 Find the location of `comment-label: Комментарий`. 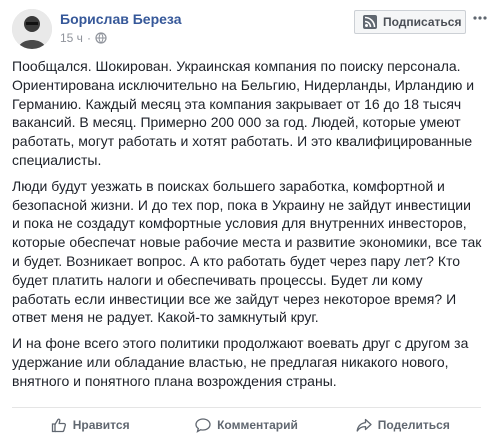

comment-label: Комментарий is located at coordinates (257, 425).